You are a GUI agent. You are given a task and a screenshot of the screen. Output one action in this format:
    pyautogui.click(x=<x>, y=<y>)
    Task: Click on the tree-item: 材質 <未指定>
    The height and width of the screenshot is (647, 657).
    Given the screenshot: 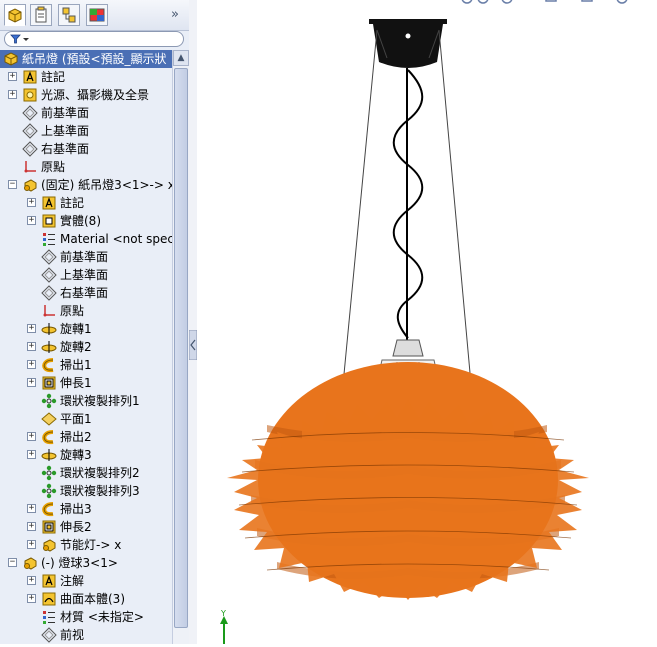 What is the action you would take?
    pyautogui.click(x=86, y=617)
    